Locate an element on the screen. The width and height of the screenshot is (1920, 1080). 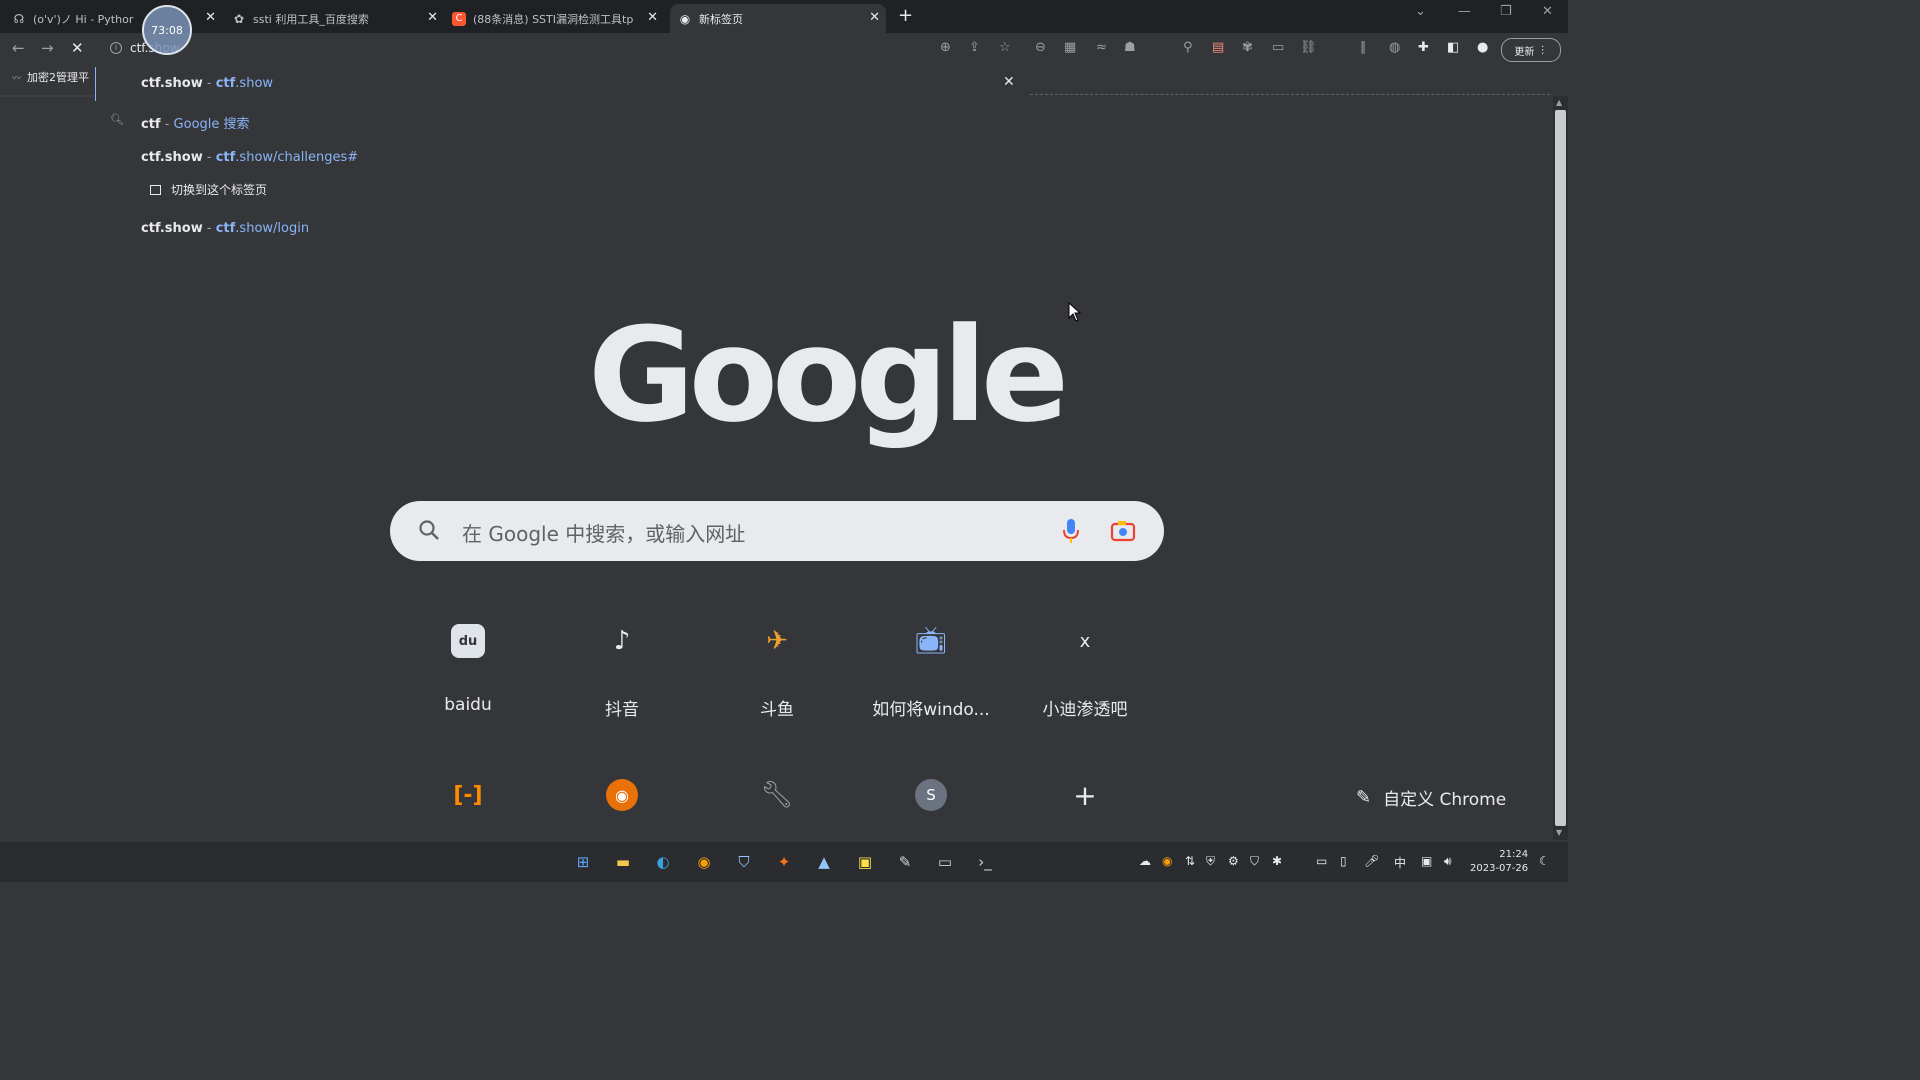
close-window-button: ✕ is located at coordinates (1547, 11).